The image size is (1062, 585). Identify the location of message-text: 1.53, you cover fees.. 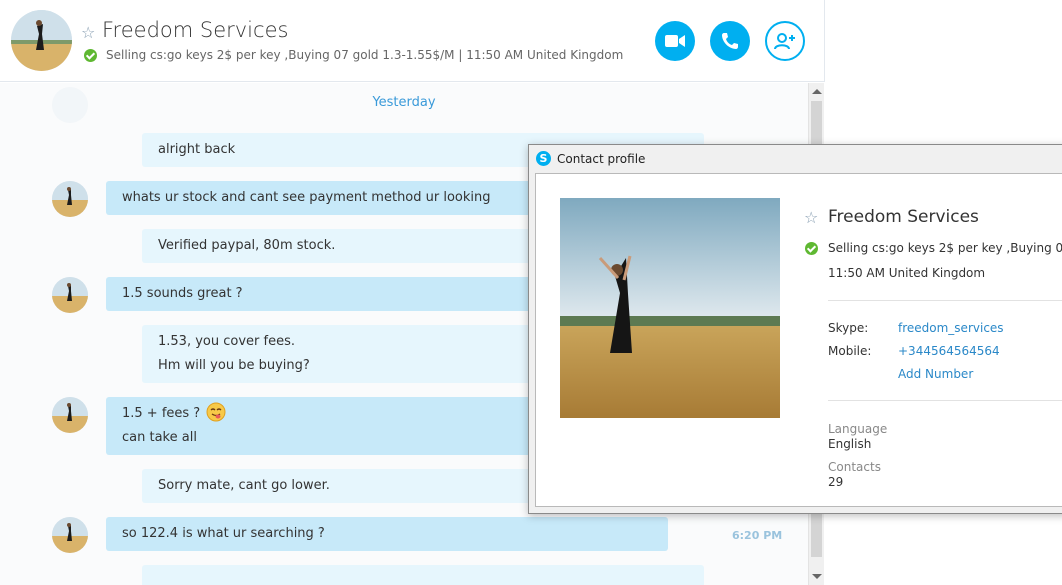
(226, 341).